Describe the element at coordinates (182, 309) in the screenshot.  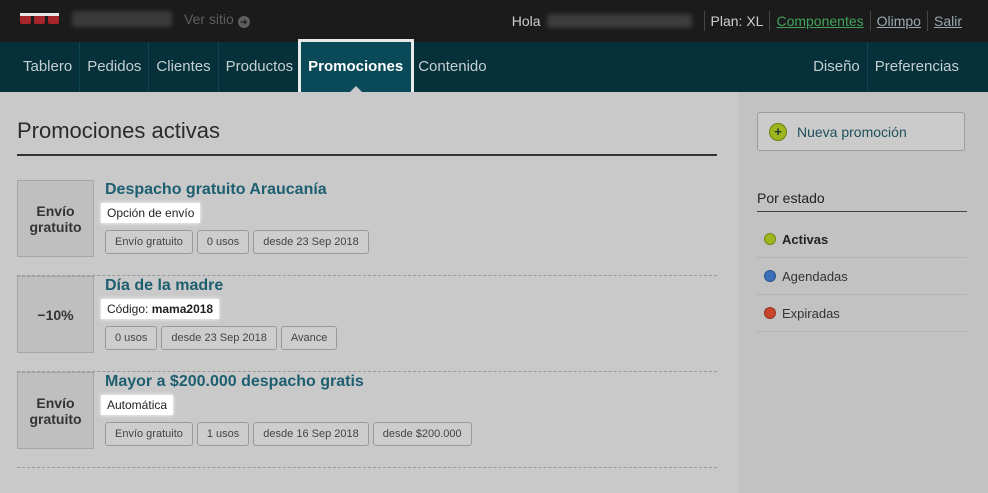
I see `promo-code: mama2018` at that location.